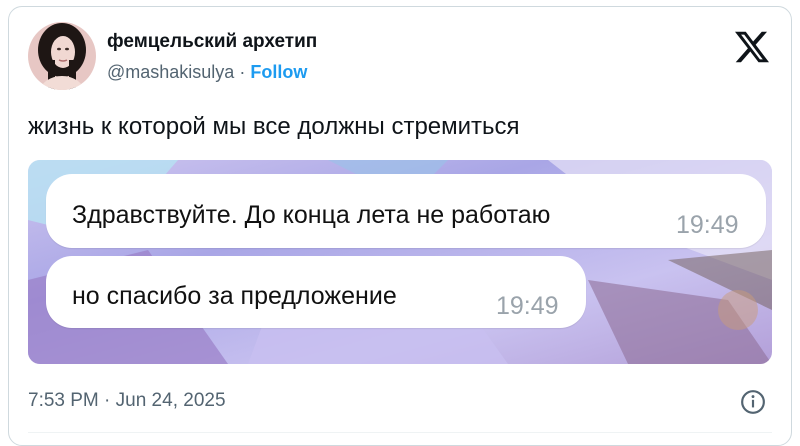 This screenshot has width=800, height=446. I want to click on avatar, so click(62, 56).